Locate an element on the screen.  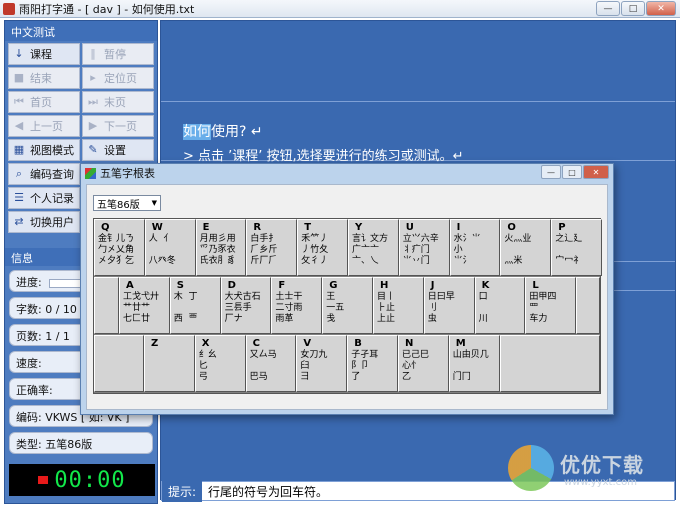
key-letter: H is located at coordinates (384, 285).